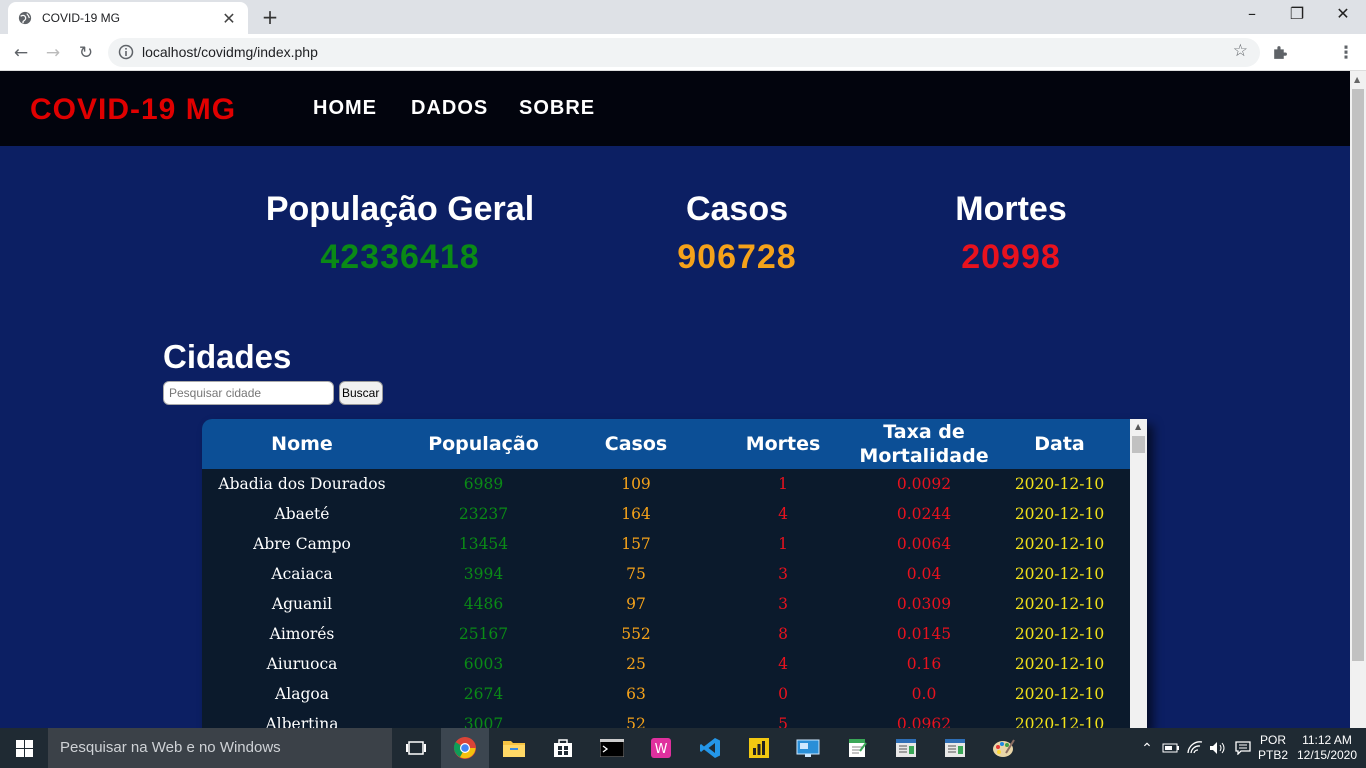 The image size is (1366, 768). I want to click on tab-title: COVID-19 MG, so click(81, 18).